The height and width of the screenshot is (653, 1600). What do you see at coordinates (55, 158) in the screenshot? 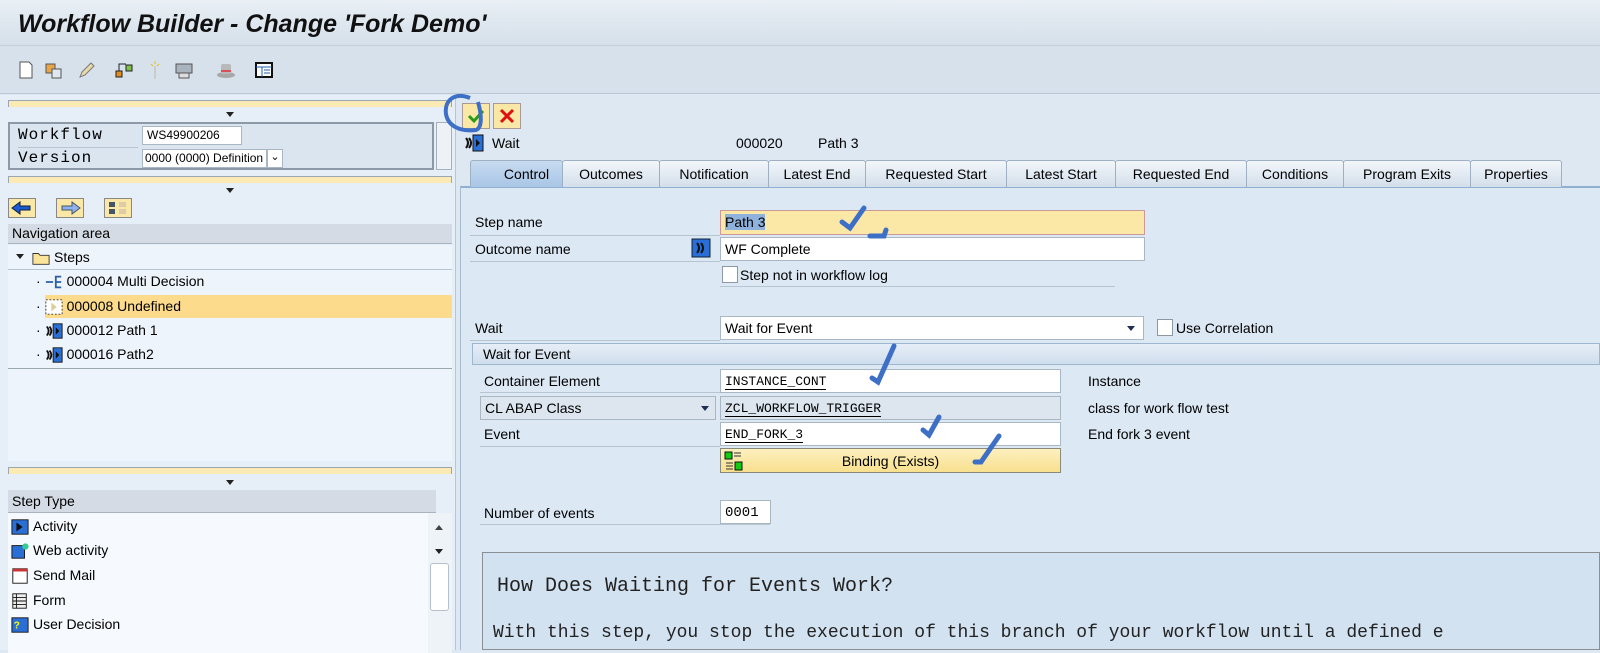
I see `version-label: Version` at bounding box center [55, 158].